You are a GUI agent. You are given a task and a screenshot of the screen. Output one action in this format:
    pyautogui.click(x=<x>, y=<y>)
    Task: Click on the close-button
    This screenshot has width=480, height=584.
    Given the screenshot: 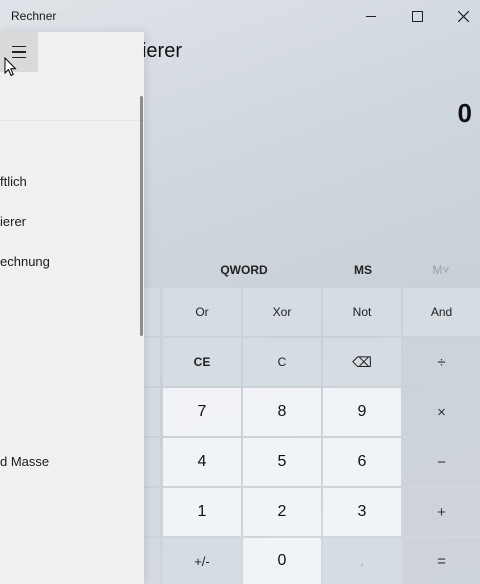 What is the action you would take?
    pyautogui.click(x=460, y=16)
    